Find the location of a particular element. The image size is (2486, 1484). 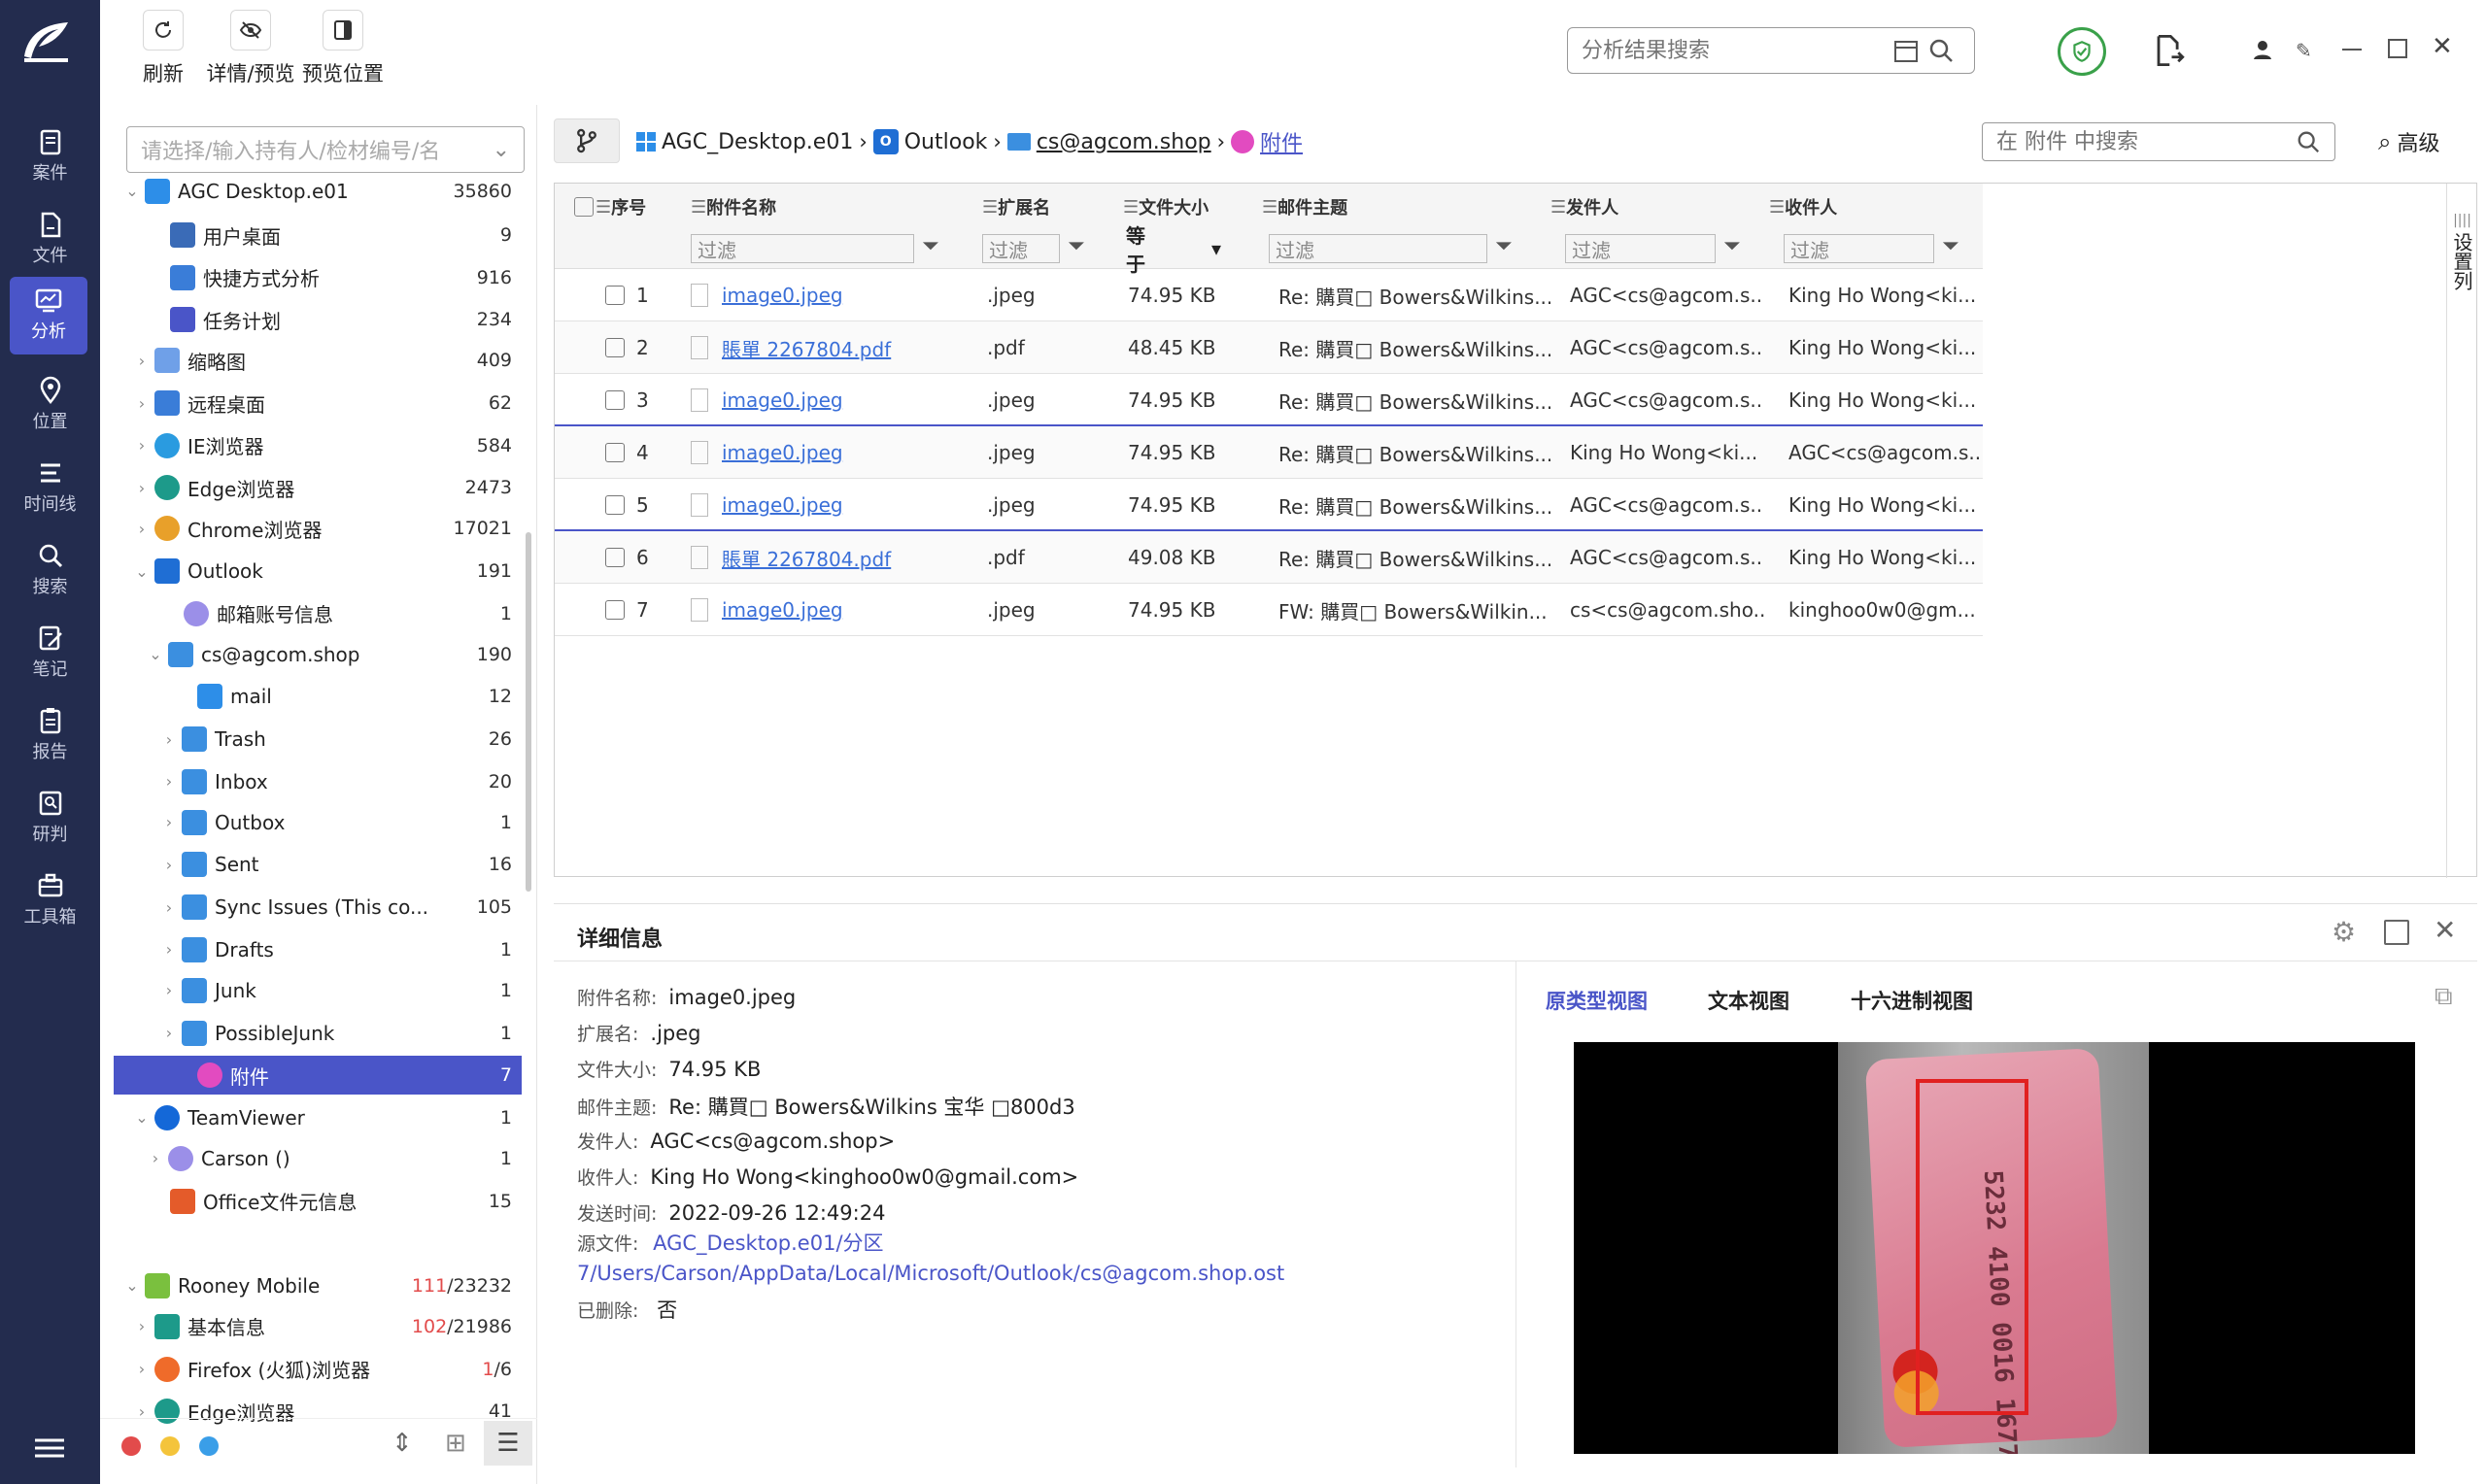

tree-node: 邮箱账号信息 1 is located at coordinates (318, 613).